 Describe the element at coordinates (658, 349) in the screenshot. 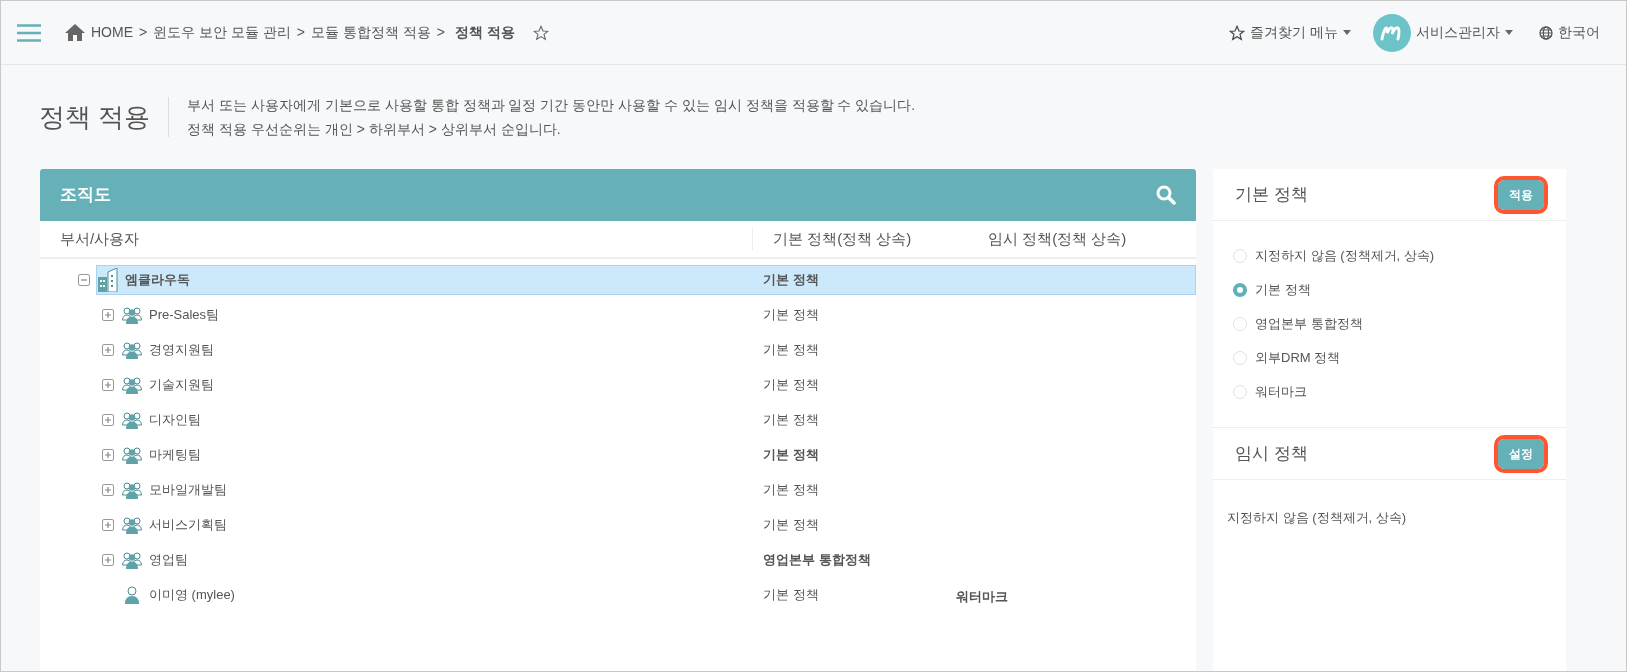

I see `tree-row: 경영지원팀 기본 정책` at that location.